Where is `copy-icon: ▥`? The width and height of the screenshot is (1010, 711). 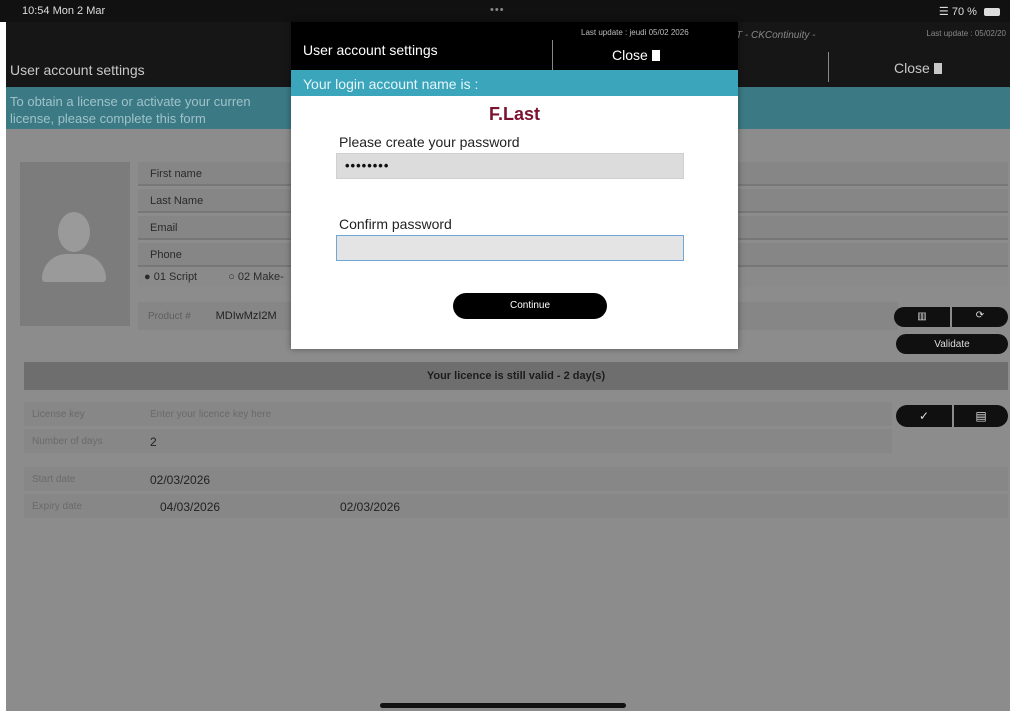
copy-icon: ▥ is located at coordinates (922, 316).